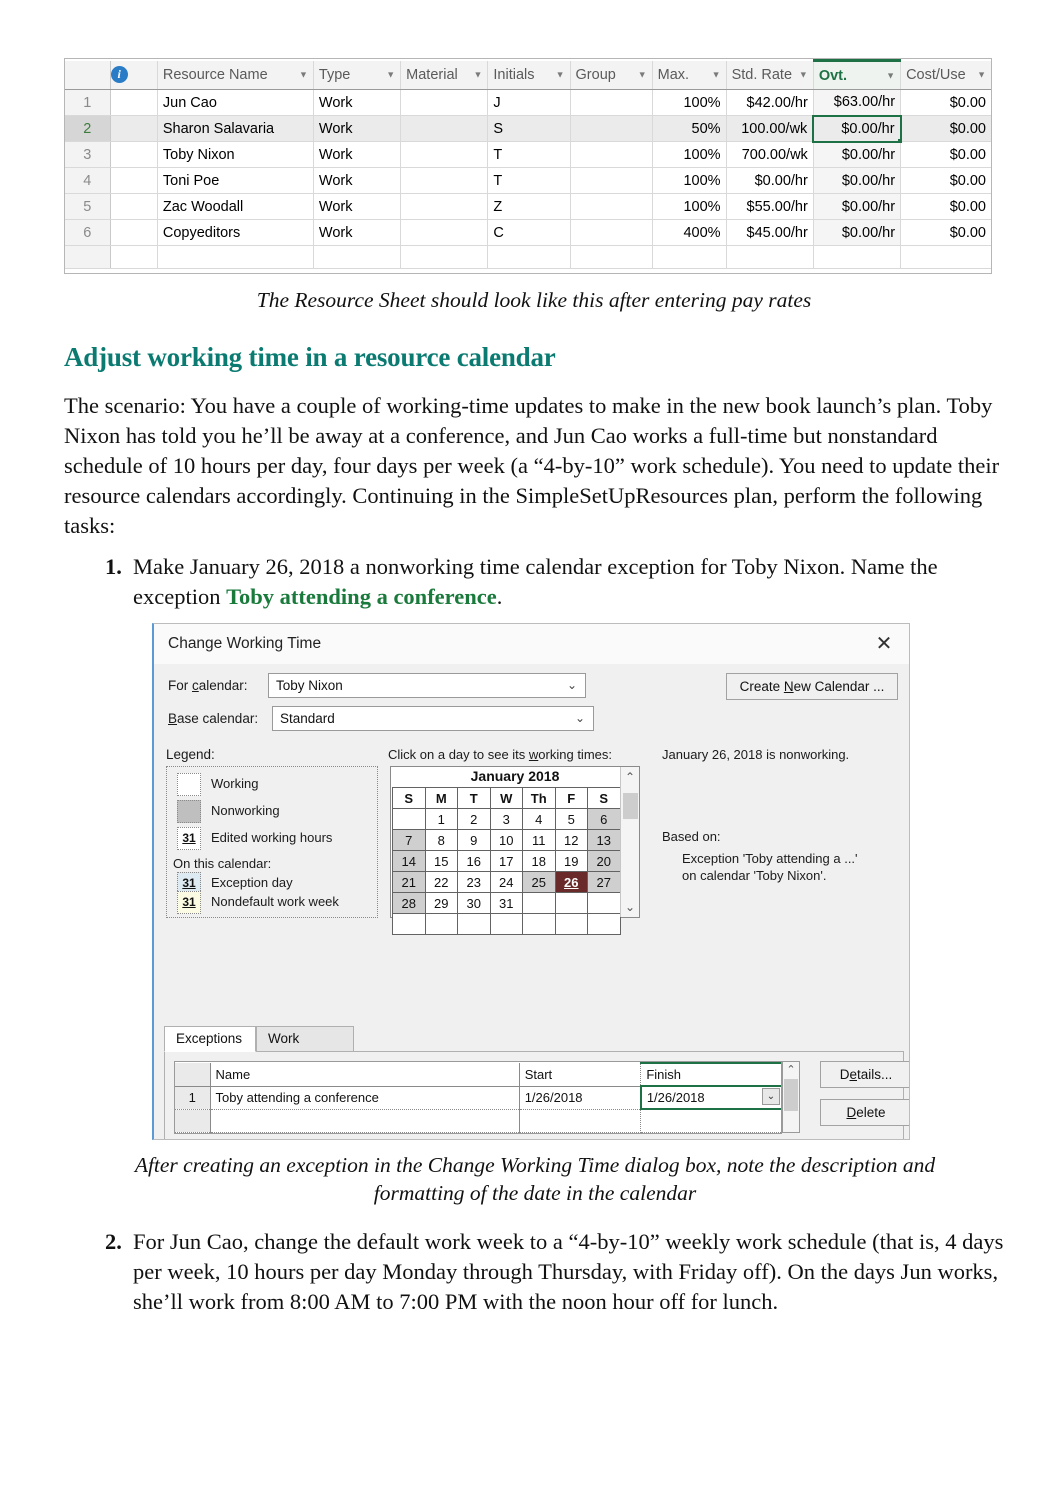 The height and width of the screenshot is (1500, 1060). What do you see at coordinates (506, 882) in the screenshot?
I see `calendar-day: 24` at bounding box center [506, 882].